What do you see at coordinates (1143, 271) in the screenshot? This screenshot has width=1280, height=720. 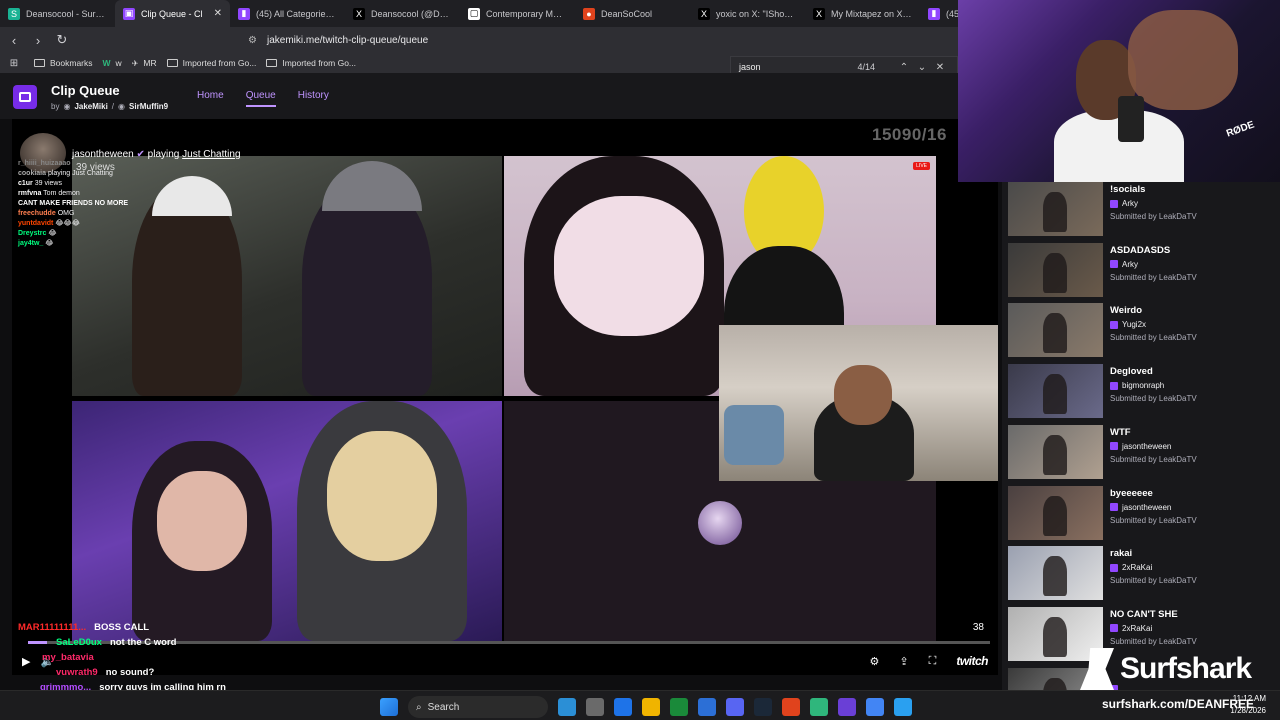 I see `queue-item: ASDADASDS Arky Submitted by LeakDaTV` at bounding box center [1143, 271].